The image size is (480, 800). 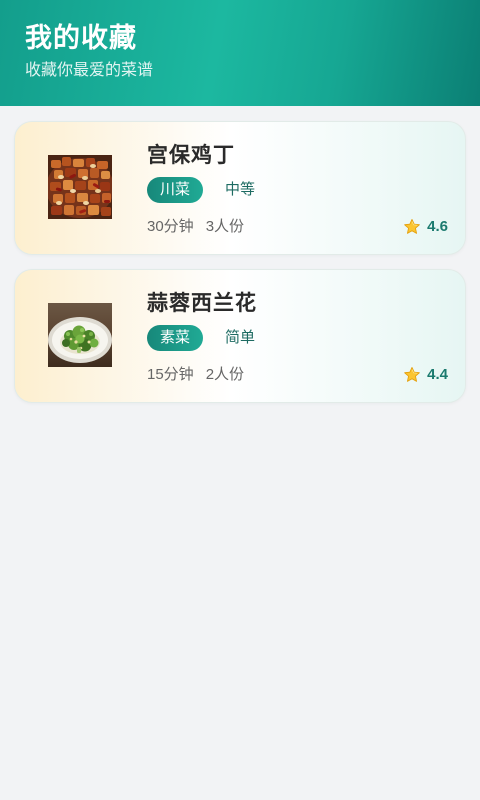 What do you see at coordinates (175, 190) in the screenshot?
I see `cuisine-tag: 川菜` at bounding box center [175, 190].